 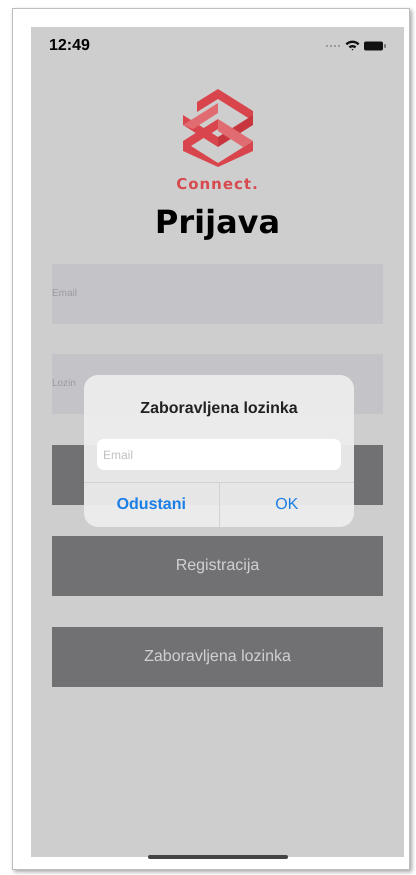 What do you see at coordinates (217, 222) in the screenshot?
I see `page-title: Prijava` at bounding box center [217, 222].